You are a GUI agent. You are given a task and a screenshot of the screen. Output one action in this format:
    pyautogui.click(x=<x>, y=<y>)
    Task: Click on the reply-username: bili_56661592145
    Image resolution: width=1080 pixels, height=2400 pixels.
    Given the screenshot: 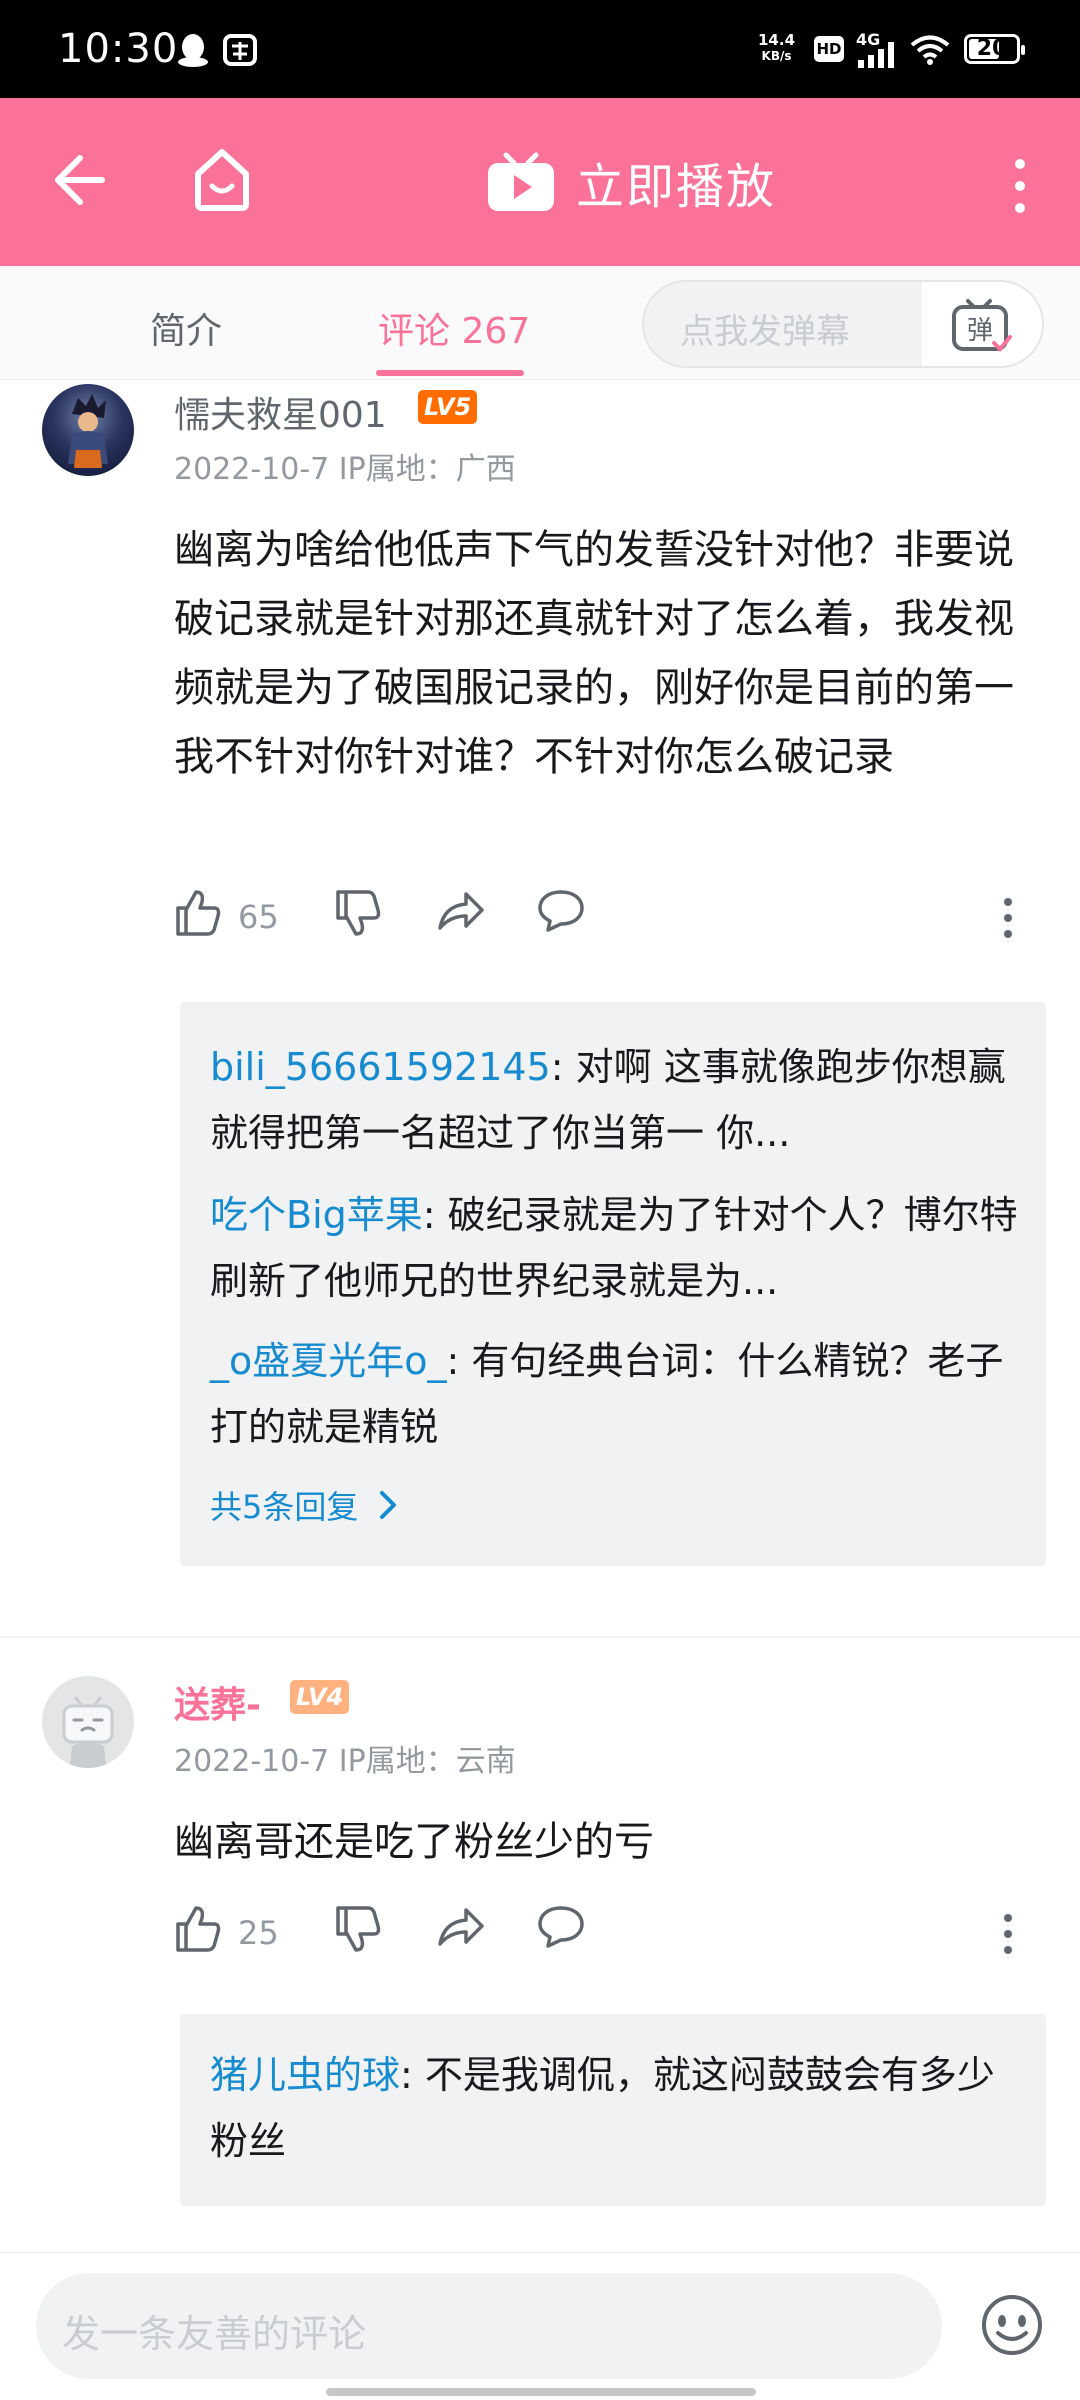 What is the action you would take?
    pyautogui.click(x=380, y=1067)
    